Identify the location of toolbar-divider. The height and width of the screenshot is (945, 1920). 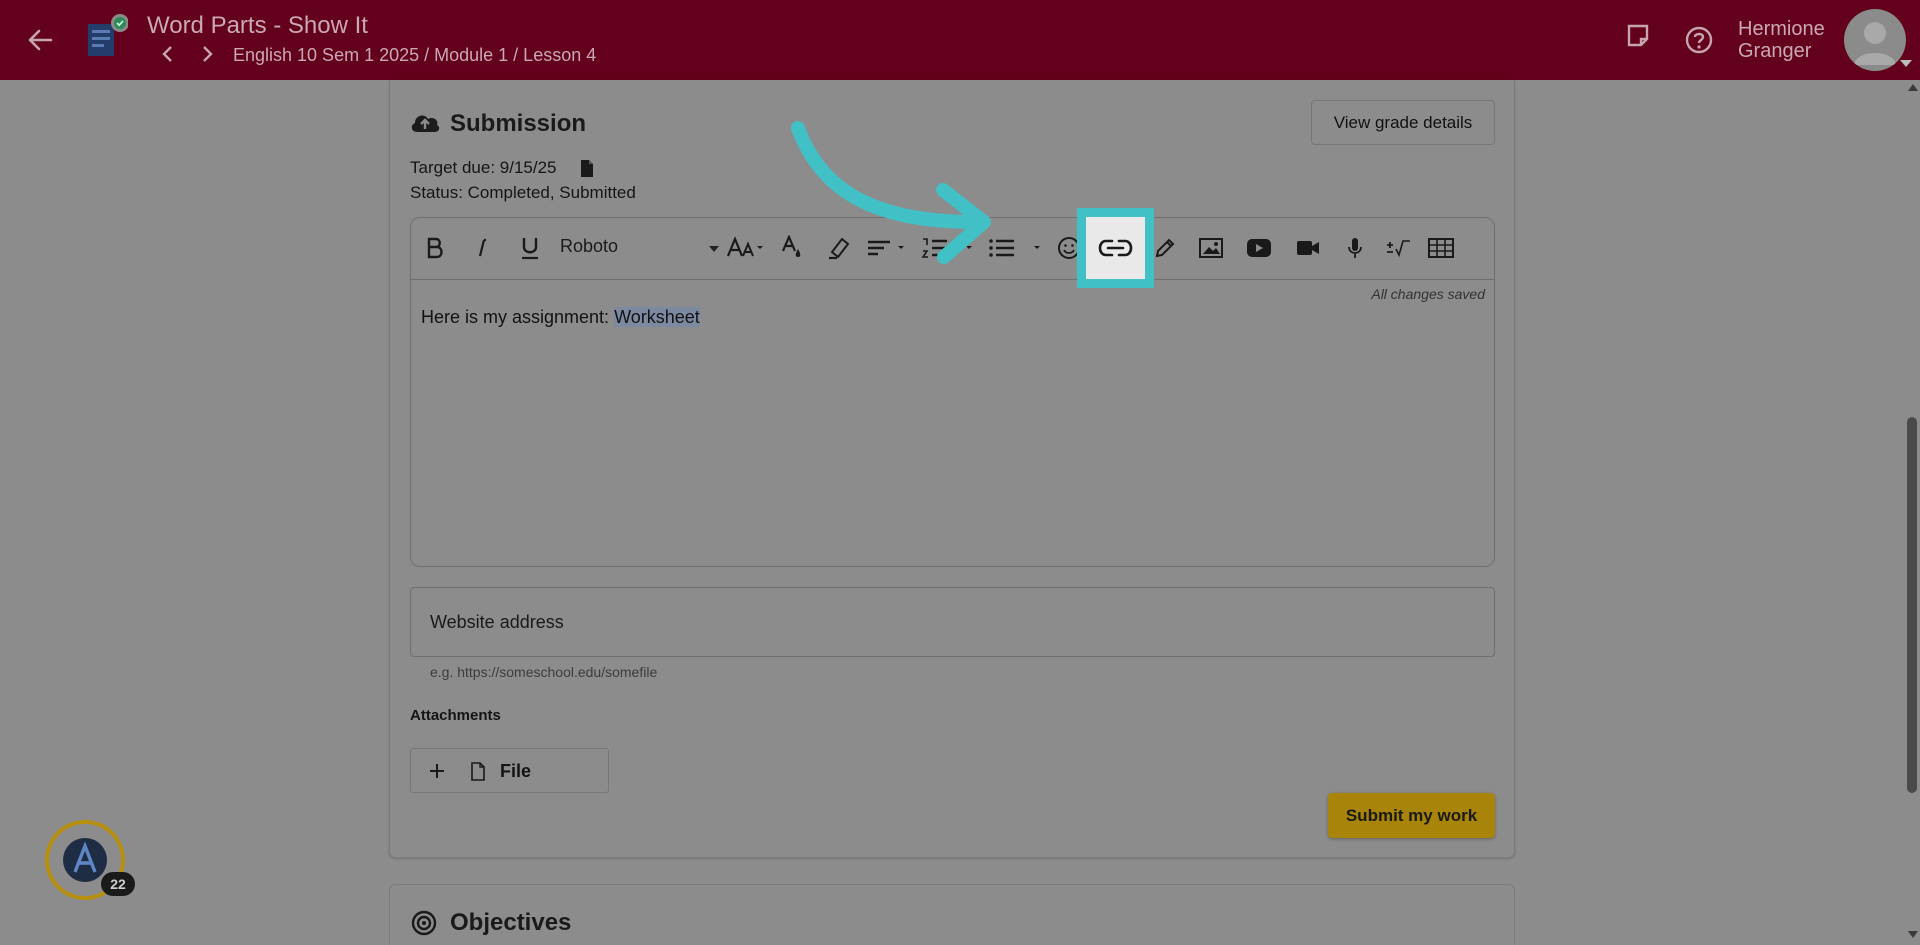
(952, 279).